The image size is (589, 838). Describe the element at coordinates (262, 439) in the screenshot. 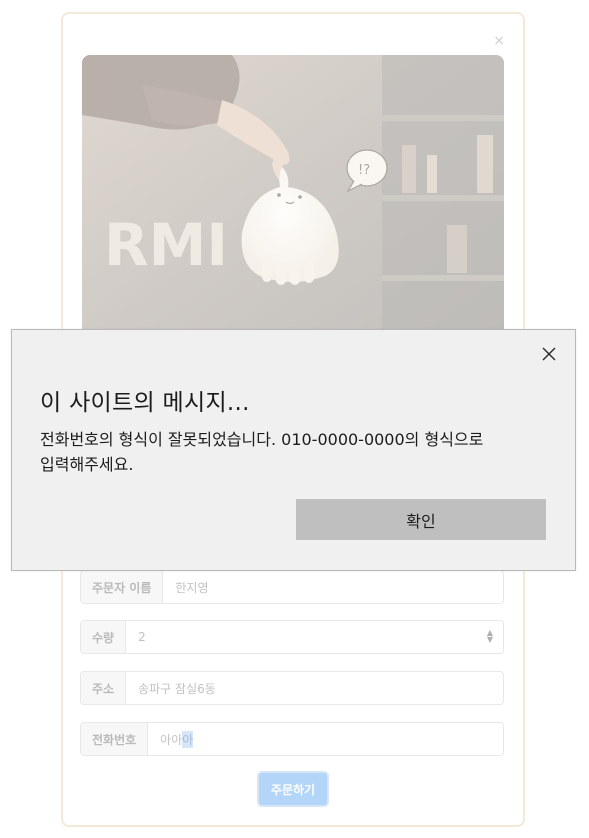

I see `alert-message-line: 전화번호의 형식이 잘못되었습니다. 010-0000-0000의 형식으로` at that location.